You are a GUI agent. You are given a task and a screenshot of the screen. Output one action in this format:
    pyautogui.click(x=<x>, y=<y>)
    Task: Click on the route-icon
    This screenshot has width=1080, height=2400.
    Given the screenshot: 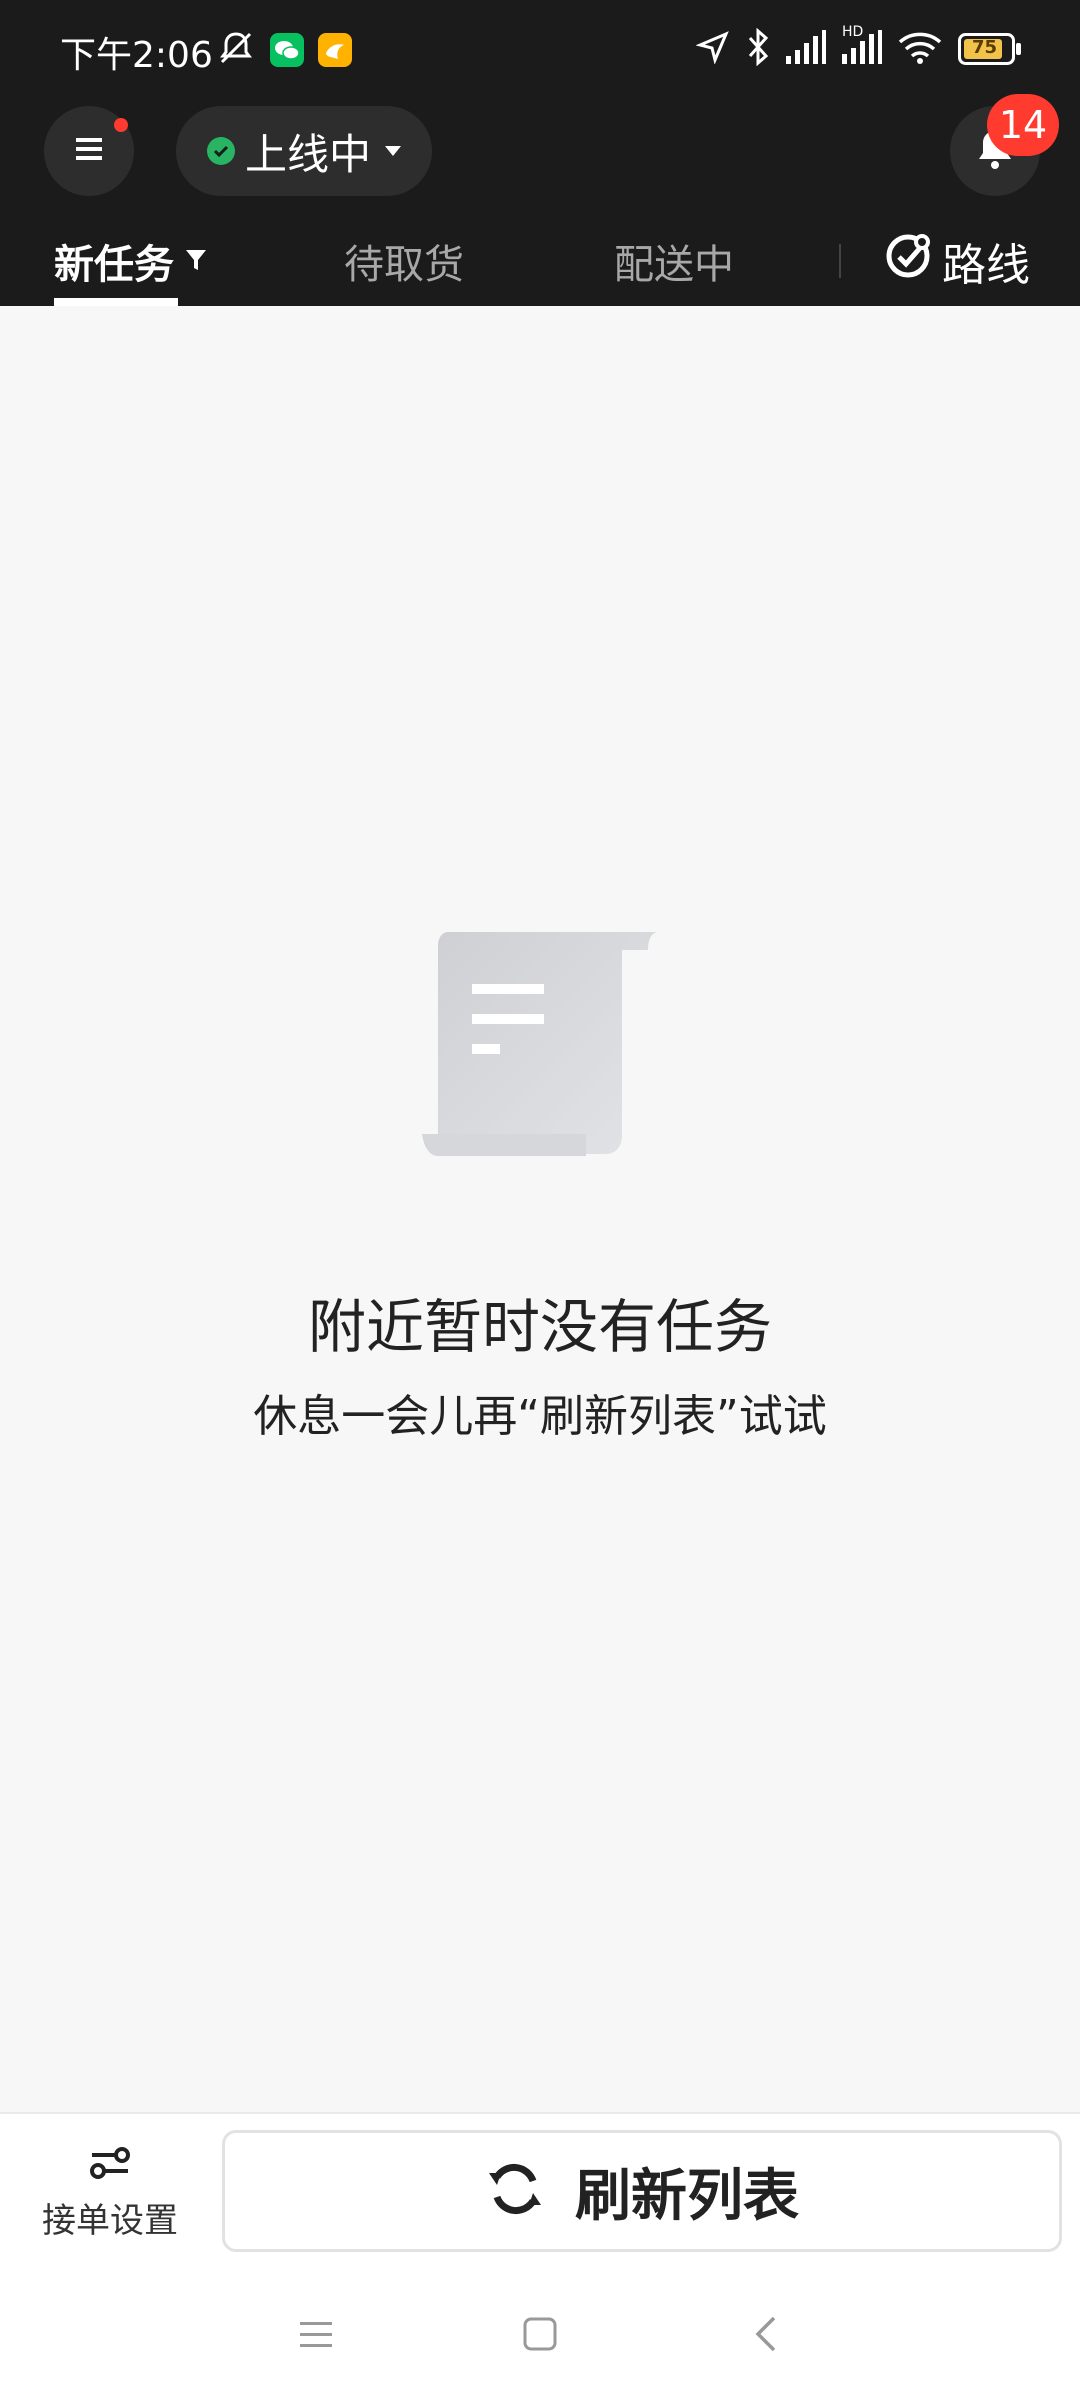 What is the action you would take?
    pyautogui.click(x=908, y=261)
    